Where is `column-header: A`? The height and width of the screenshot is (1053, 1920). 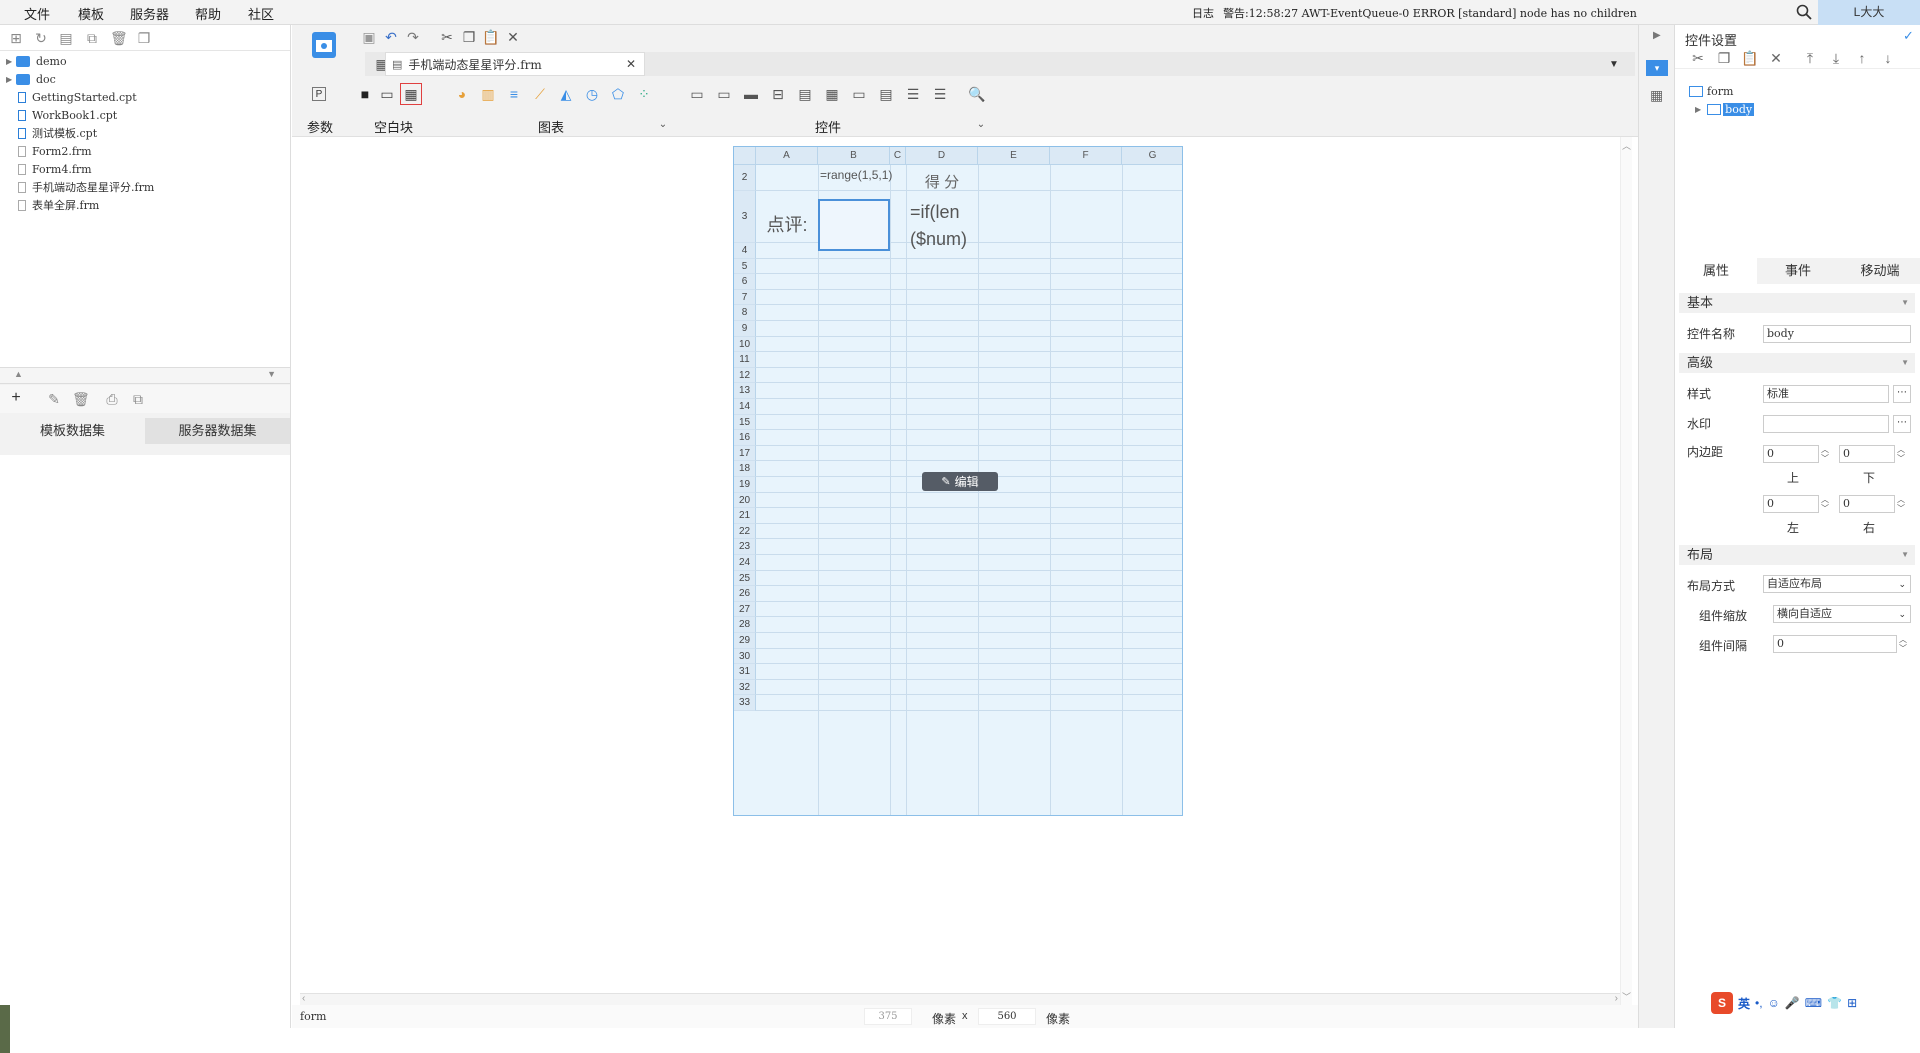 column-header: A is located at coordinates (787, 156).